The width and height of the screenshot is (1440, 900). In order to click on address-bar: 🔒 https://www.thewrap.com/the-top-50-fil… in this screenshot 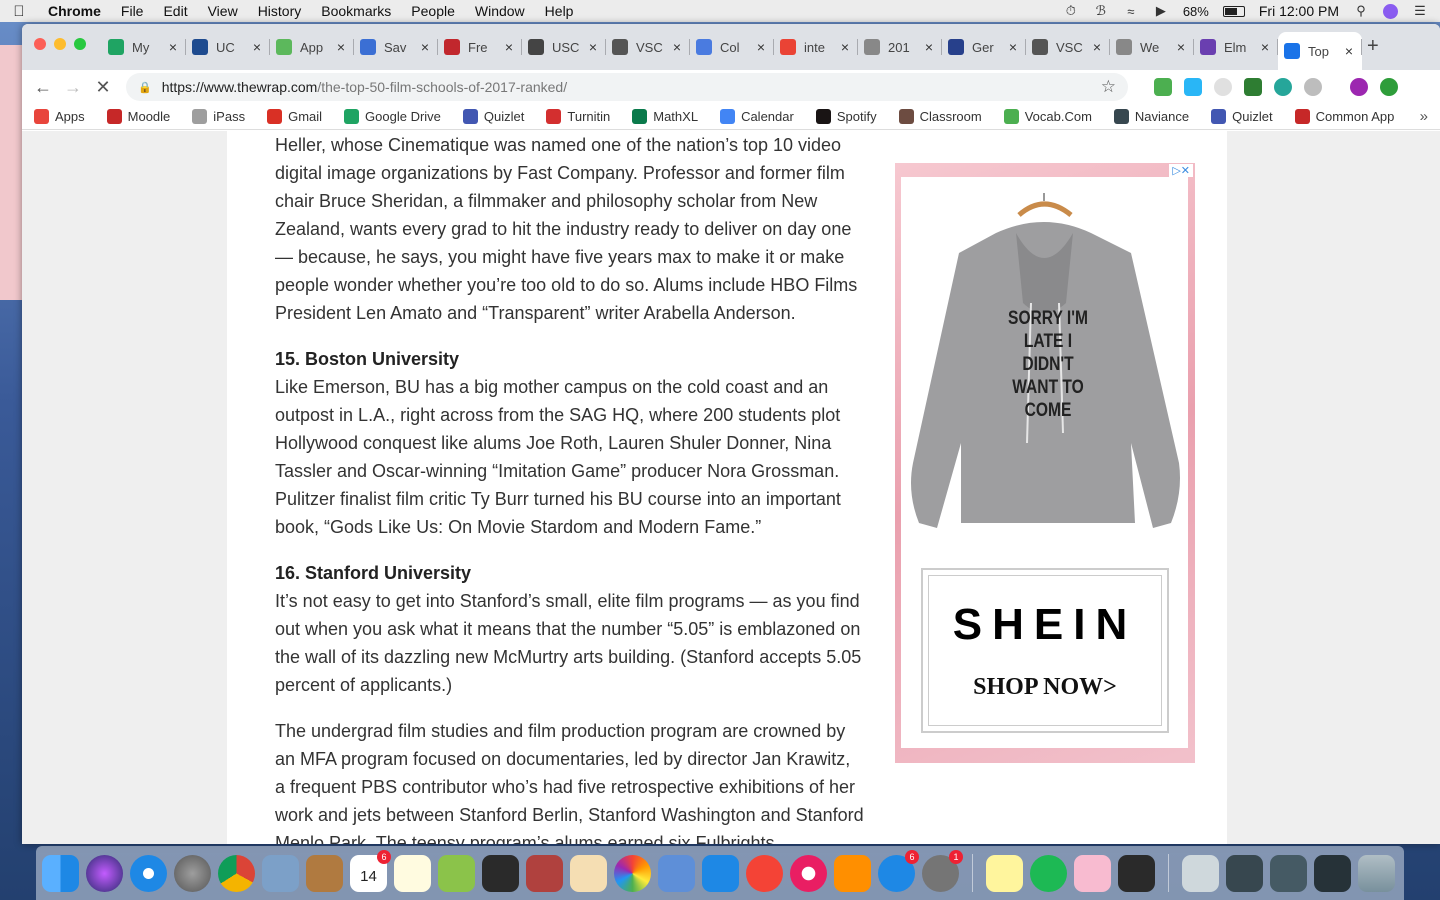, I will do `click(627, 87)`.